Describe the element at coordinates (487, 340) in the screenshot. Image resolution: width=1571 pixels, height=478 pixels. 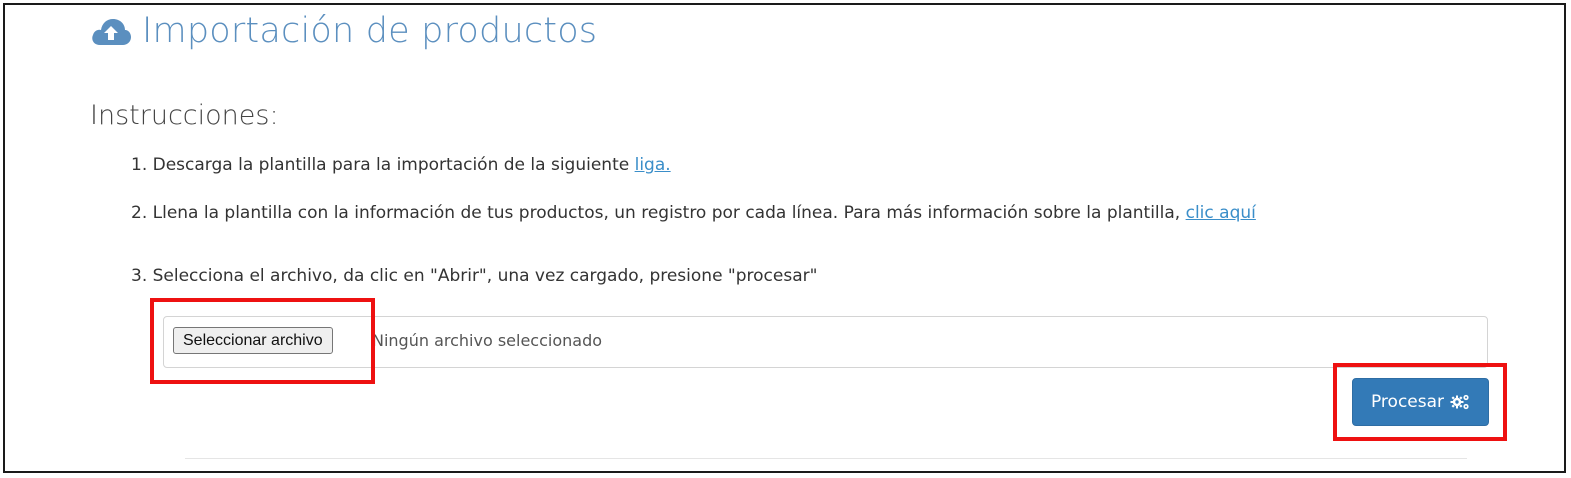
I see `file-status-text: Ningún archivo seleccionado` at that location.